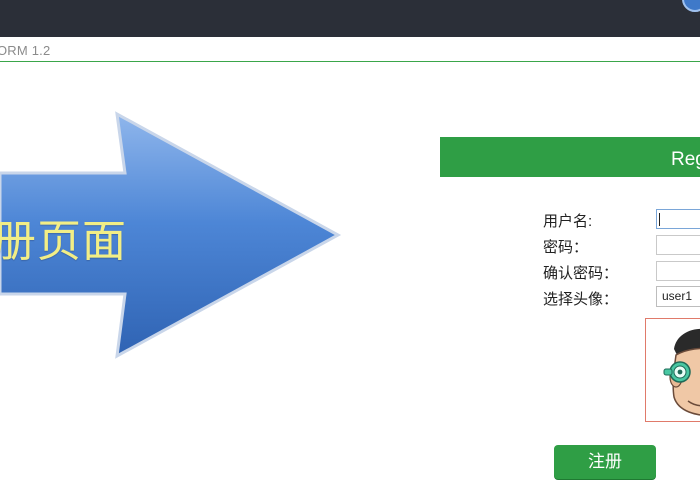 The image size is (700, 500). What do you see at coordinates (581, 299) in the screenshot?
I see `avatar-select-label: 选择头像：` at bounding box center [581, 299].